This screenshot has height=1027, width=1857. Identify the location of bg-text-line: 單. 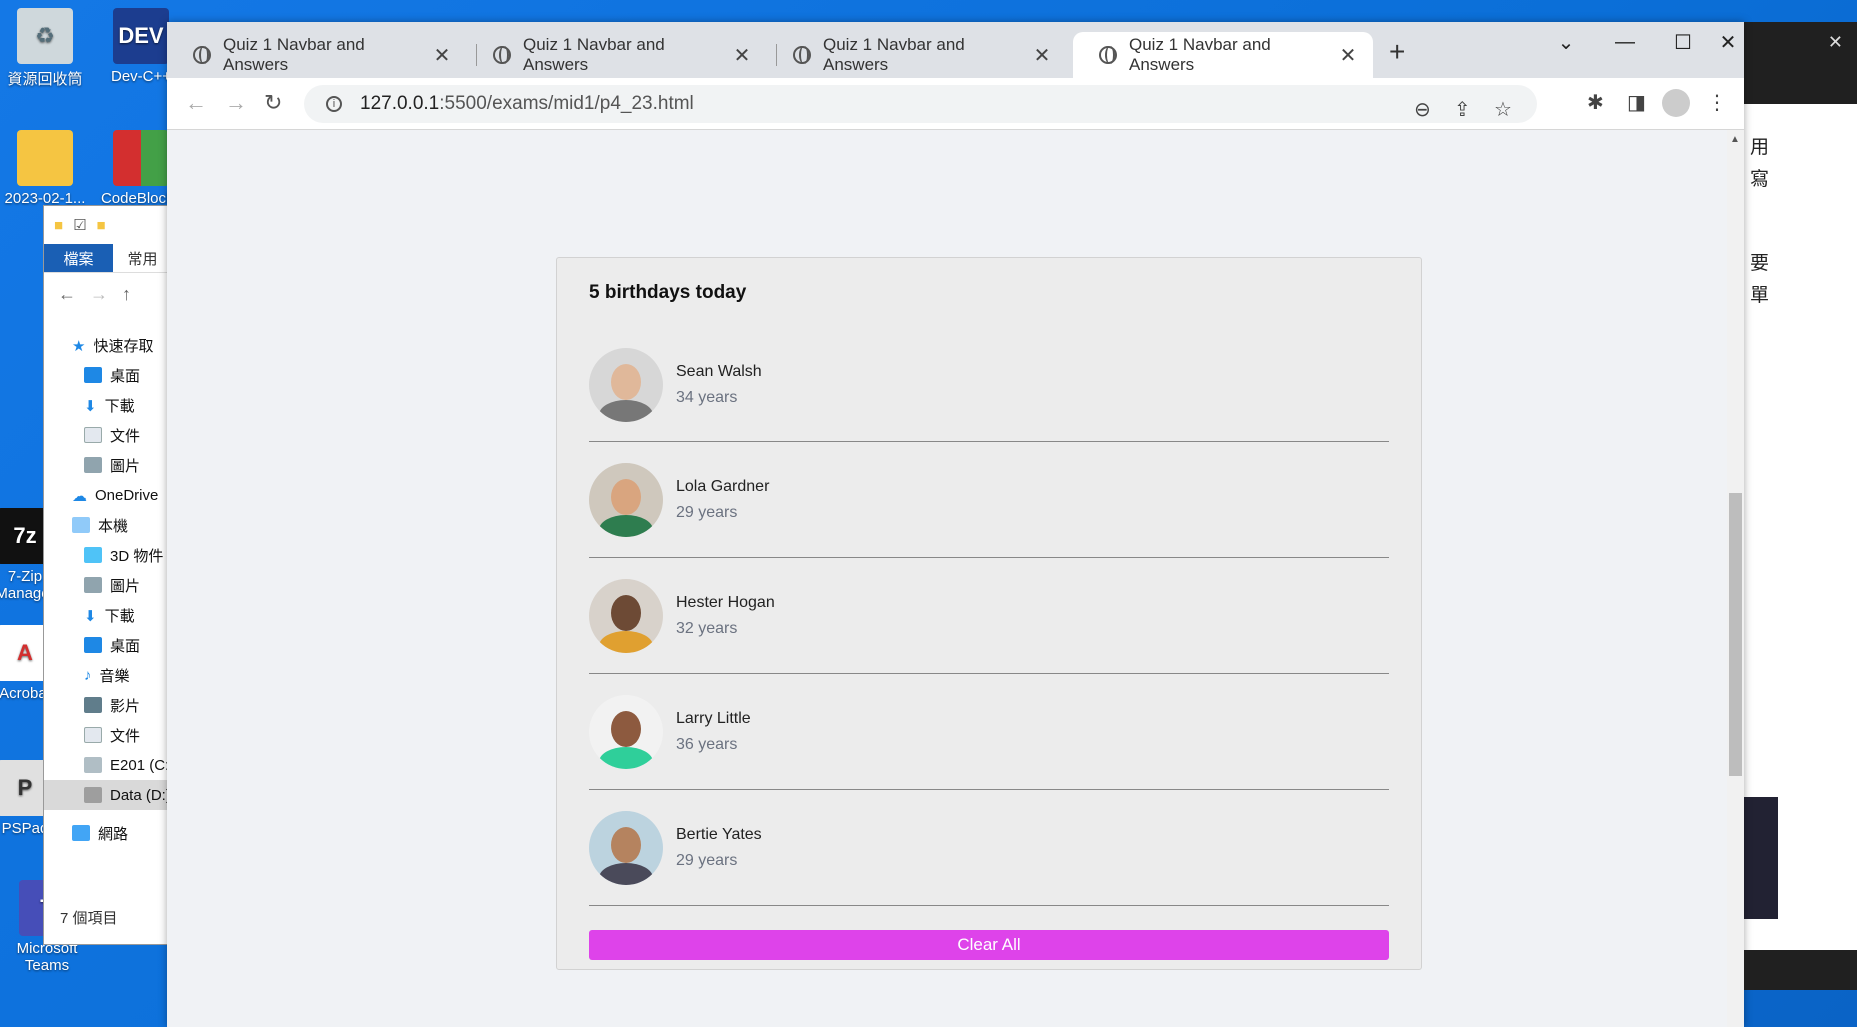
(1760, 295).